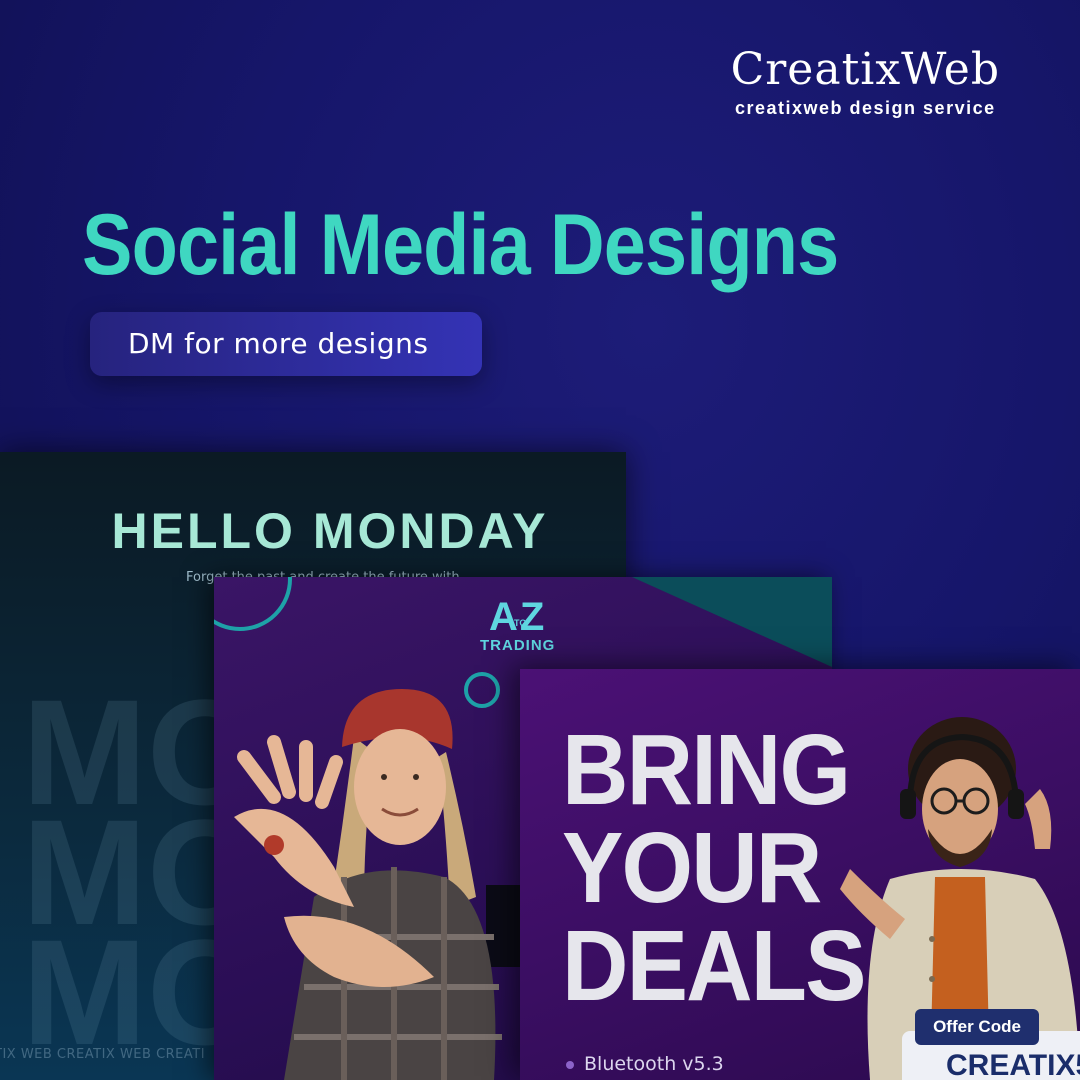  I want to click on brand-tagline: creatixweb design service, so click(865, 108).